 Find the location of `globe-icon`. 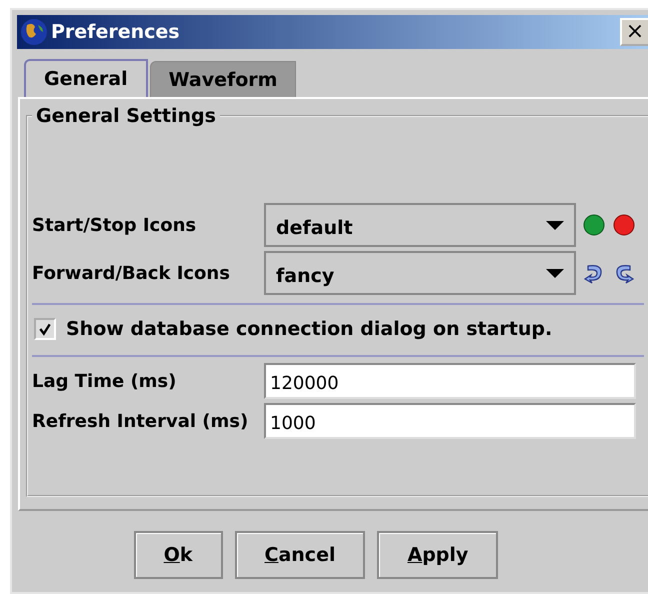

globe-icon is located at coordinates (34, 32).